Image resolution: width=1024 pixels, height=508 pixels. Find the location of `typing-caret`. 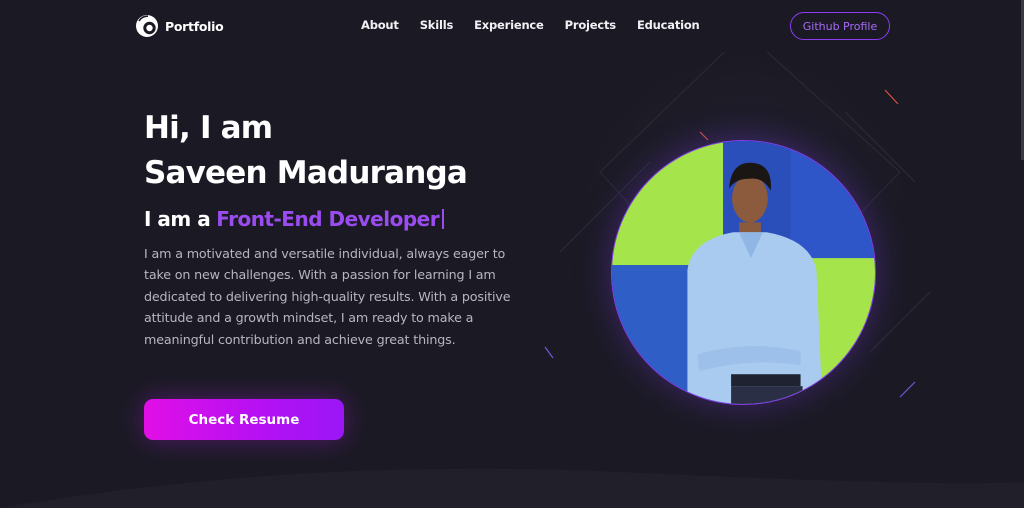

typing-caret is located at coordinates (443, 219).